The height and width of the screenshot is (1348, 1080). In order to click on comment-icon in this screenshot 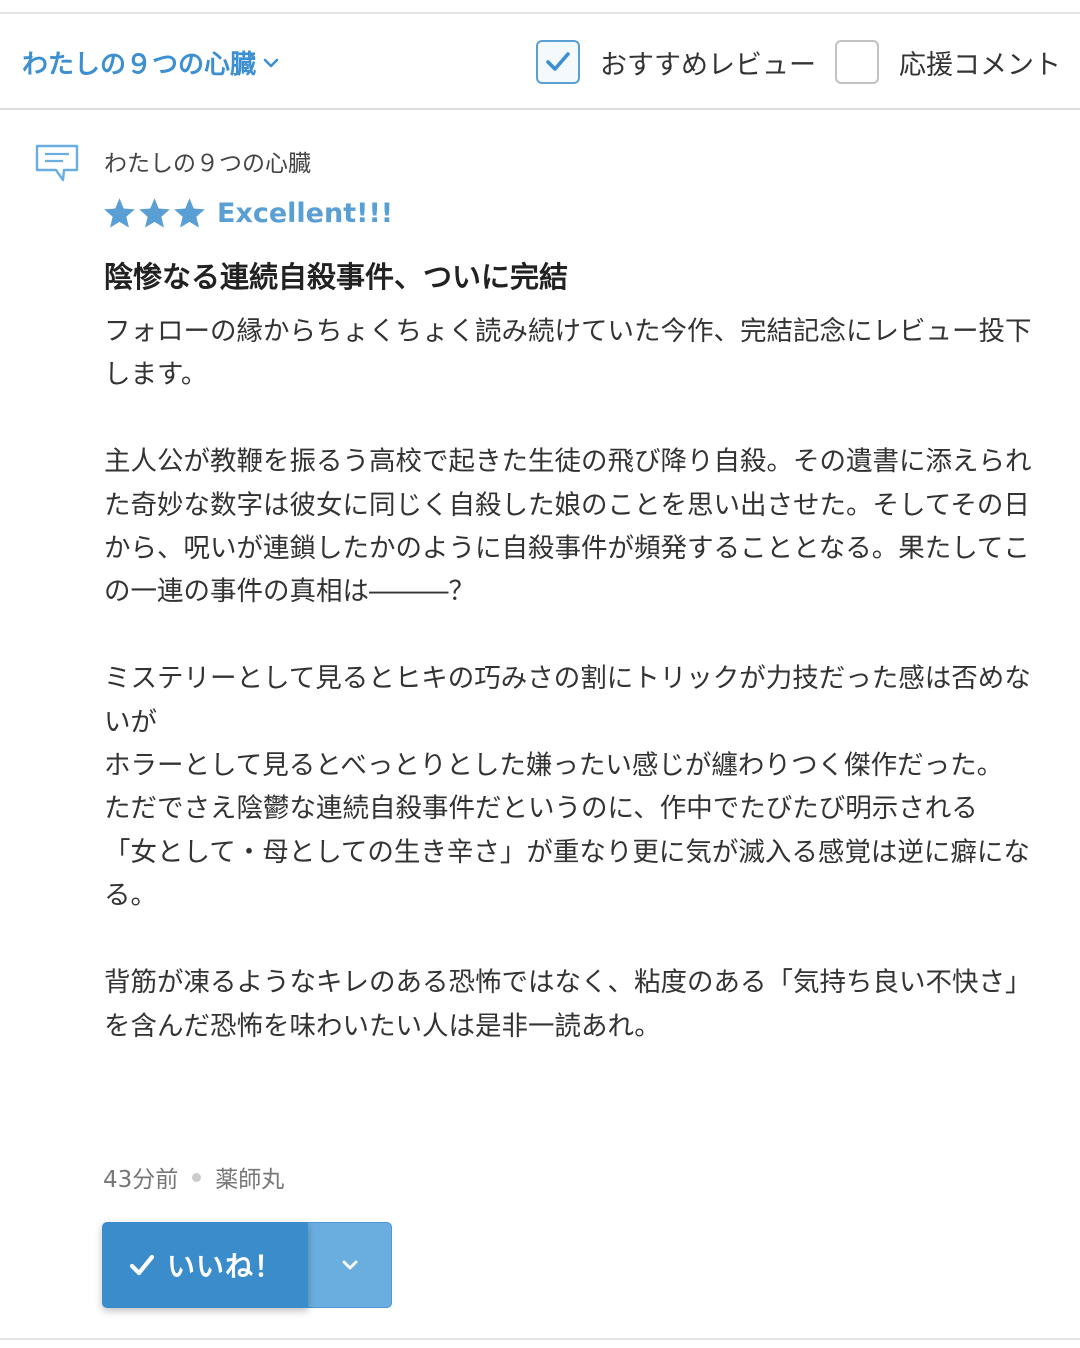, I will do `click(57, 163)`.